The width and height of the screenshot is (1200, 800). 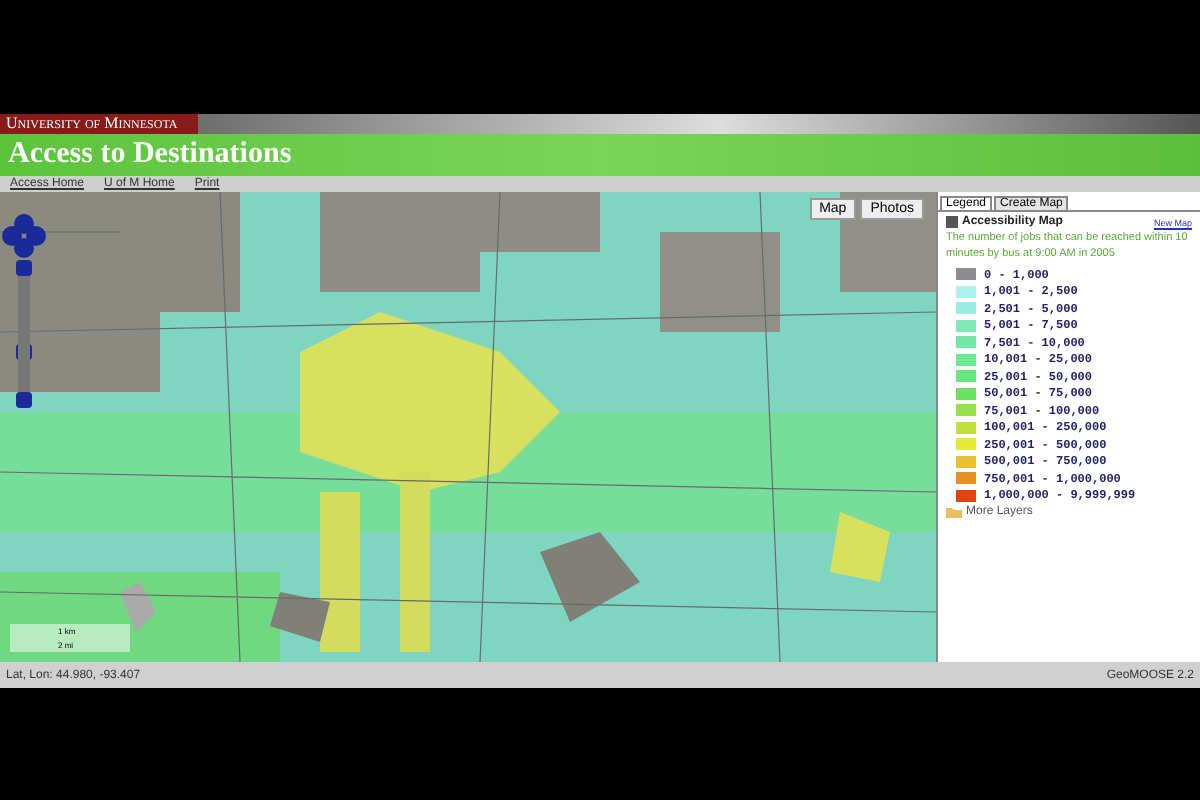 What do you see at coordinates (952, 222) in the screenshot?
I see `layer-checkbox` at bounding box center [952, 222].